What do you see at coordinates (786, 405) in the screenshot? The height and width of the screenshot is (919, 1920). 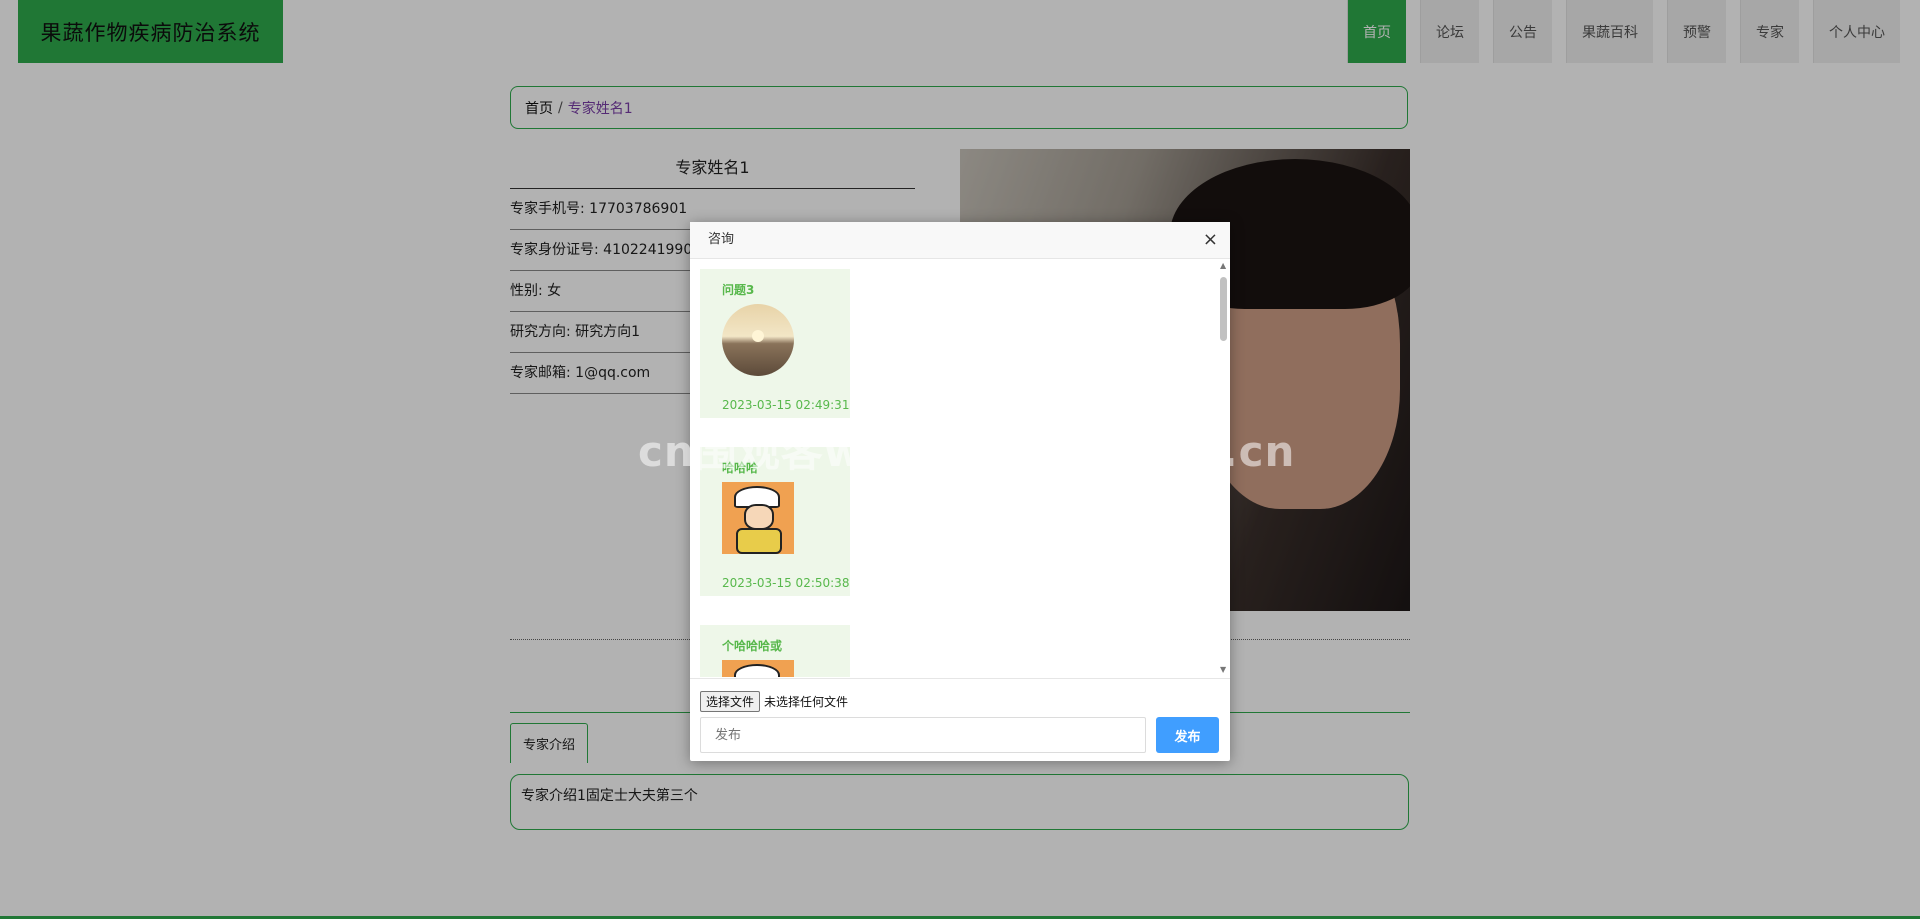 I see `message-time: 2023-03-15 02:49:31` at bounding box center [786, 405].